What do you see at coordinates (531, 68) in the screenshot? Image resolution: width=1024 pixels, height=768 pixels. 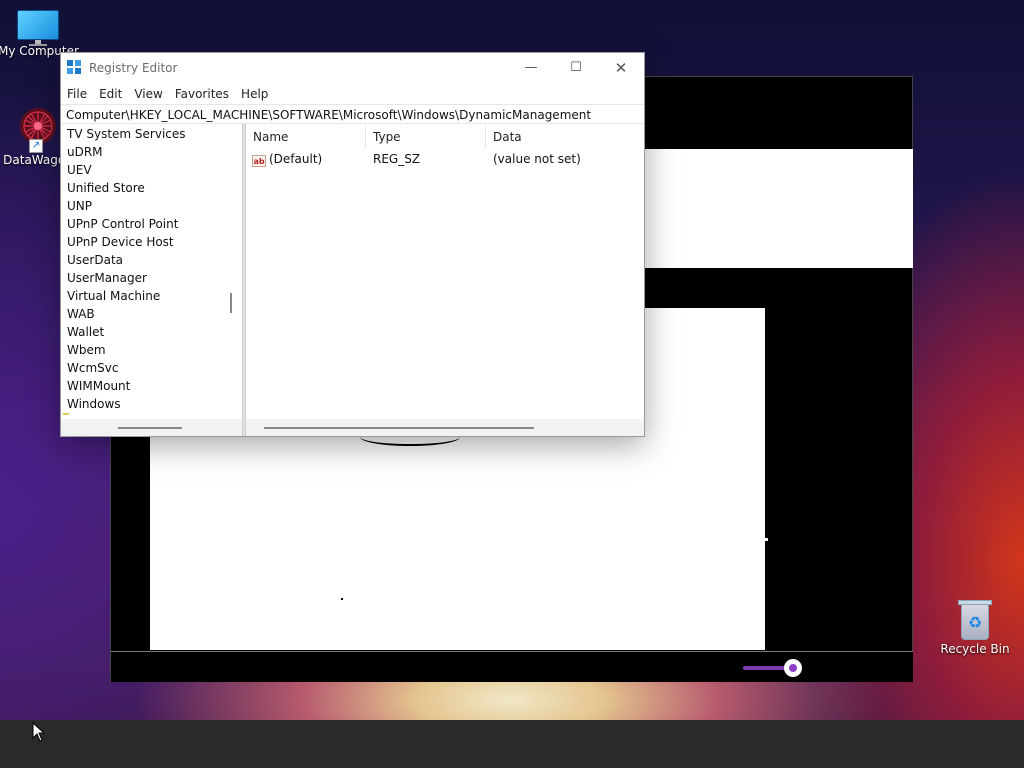 I see `minimize-button: —` at bounding box center [531, 68].